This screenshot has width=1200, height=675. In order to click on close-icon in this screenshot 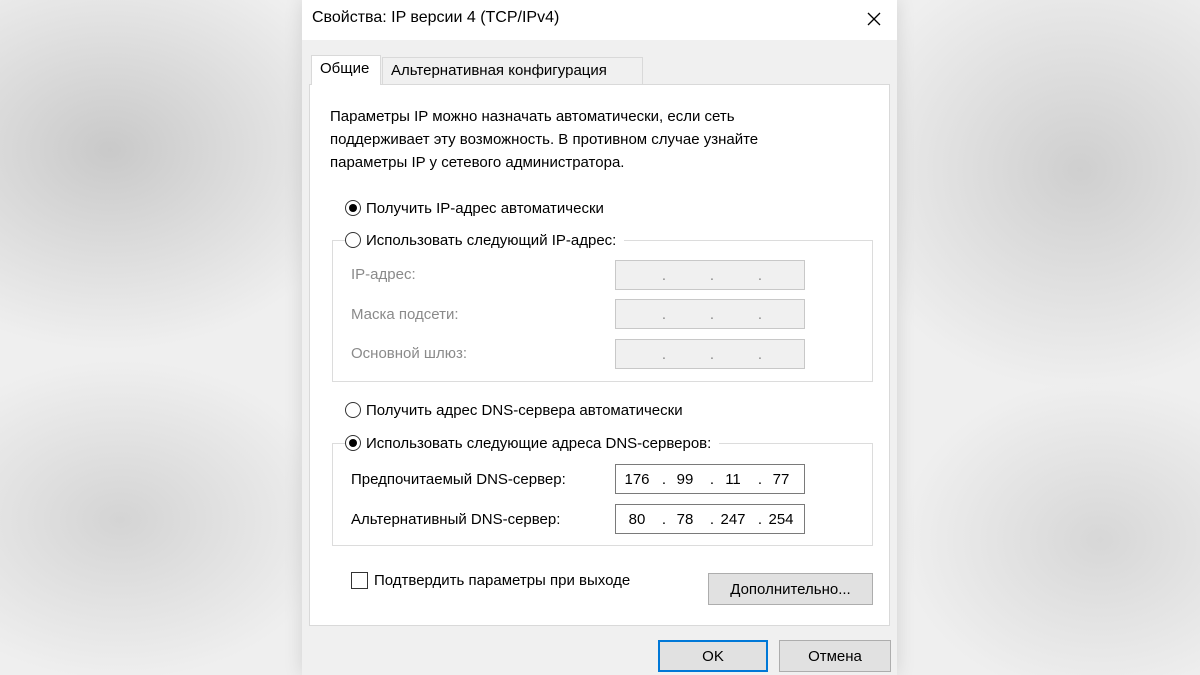, I will do `click(874, 19)`.